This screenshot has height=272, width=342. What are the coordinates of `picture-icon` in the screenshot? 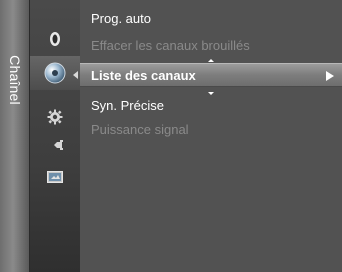 It's located at (55, 39).